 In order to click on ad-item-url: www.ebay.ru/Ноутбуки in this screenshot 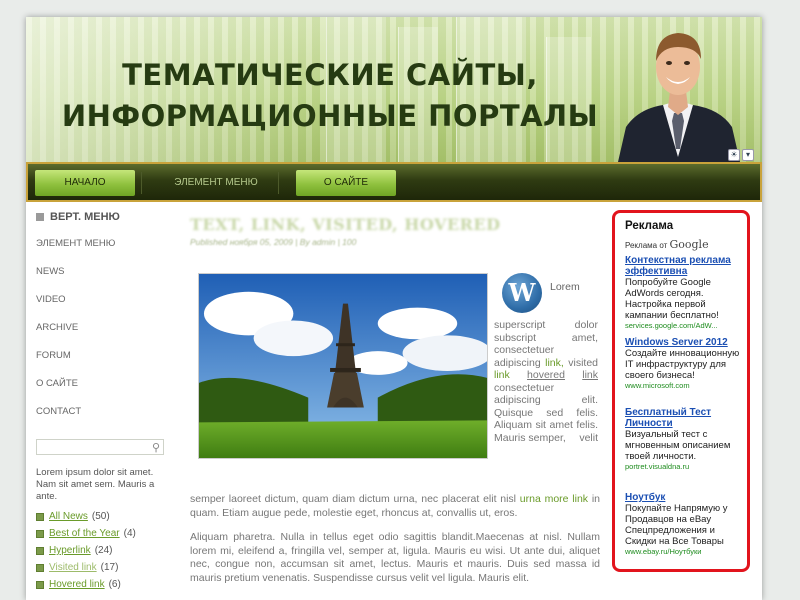, I will do `click(683, 552)`.